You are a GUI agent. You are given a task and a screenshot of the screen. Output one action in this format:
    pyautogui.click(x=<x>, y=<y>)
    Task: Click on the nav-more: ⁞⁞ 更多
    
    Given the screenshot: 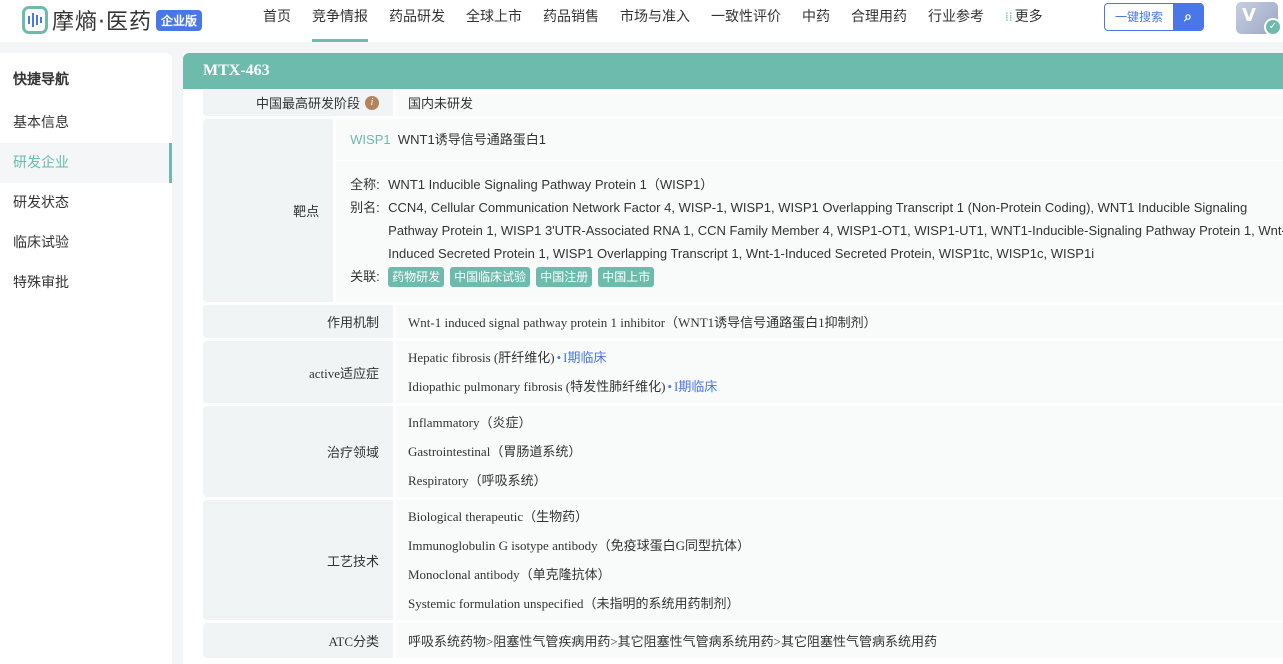 What is the action you would take?
    pyautogui.click(x=1024, y=21)
    